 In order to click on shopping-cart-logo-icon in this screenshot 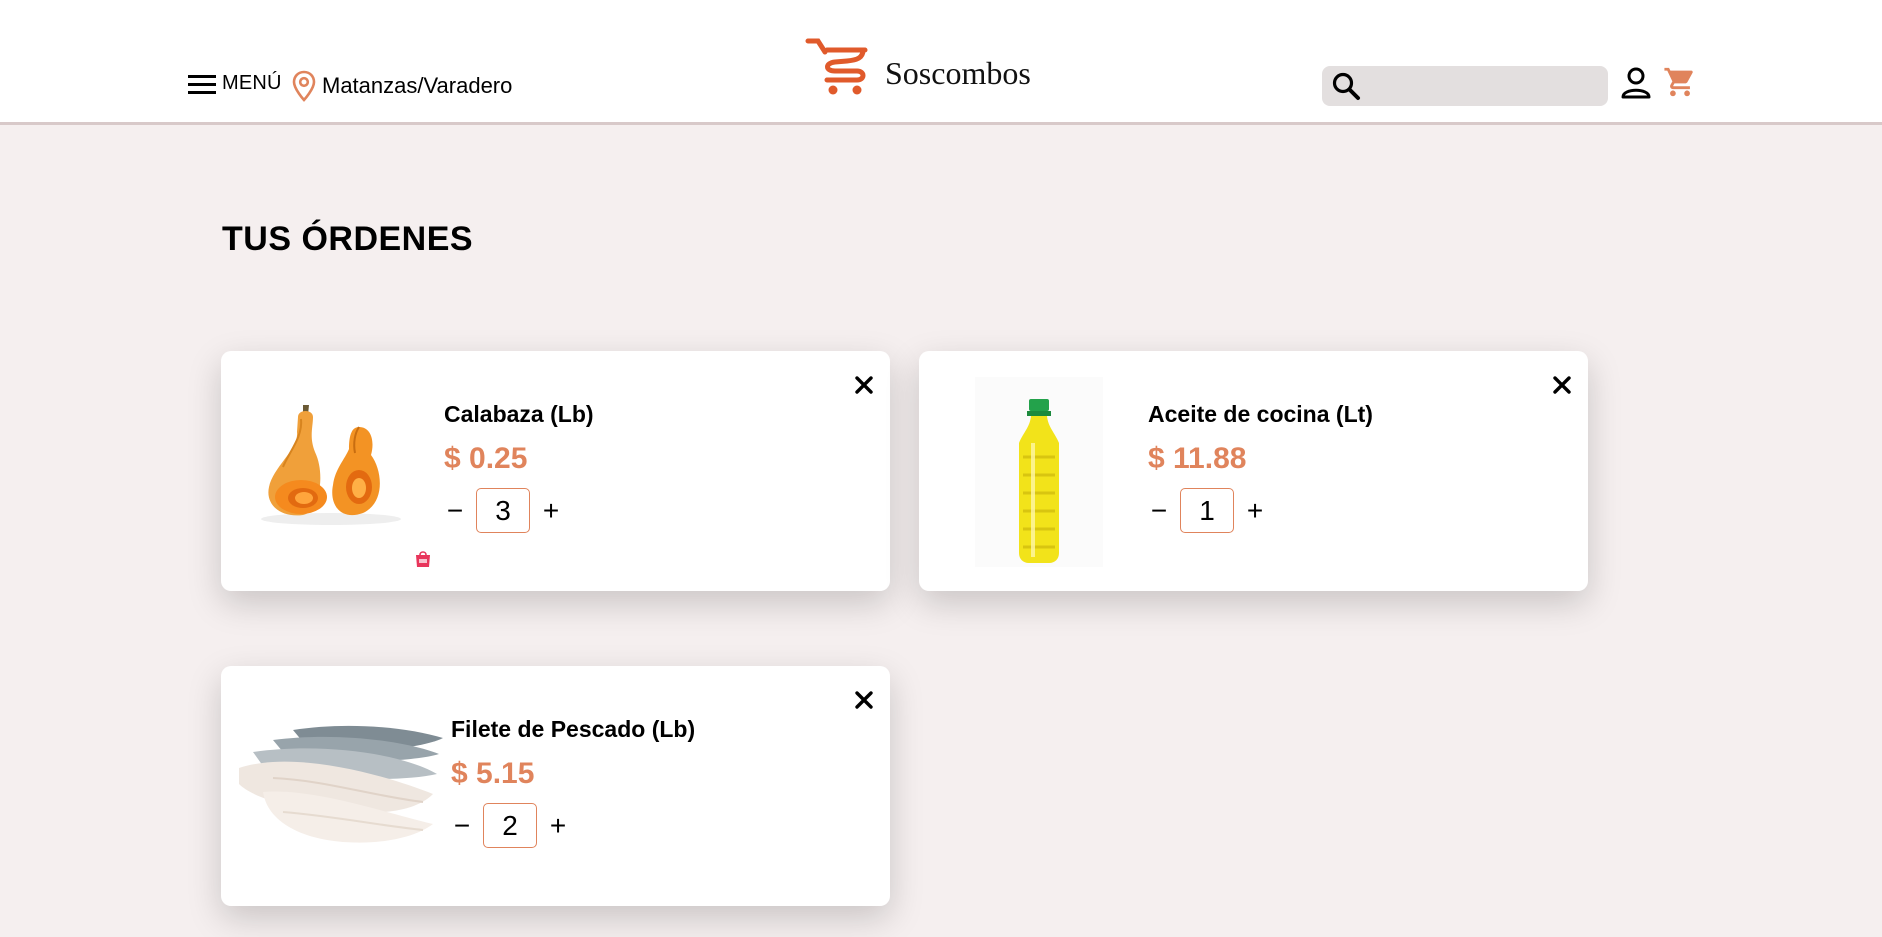, I will do `click(836, 66)`.